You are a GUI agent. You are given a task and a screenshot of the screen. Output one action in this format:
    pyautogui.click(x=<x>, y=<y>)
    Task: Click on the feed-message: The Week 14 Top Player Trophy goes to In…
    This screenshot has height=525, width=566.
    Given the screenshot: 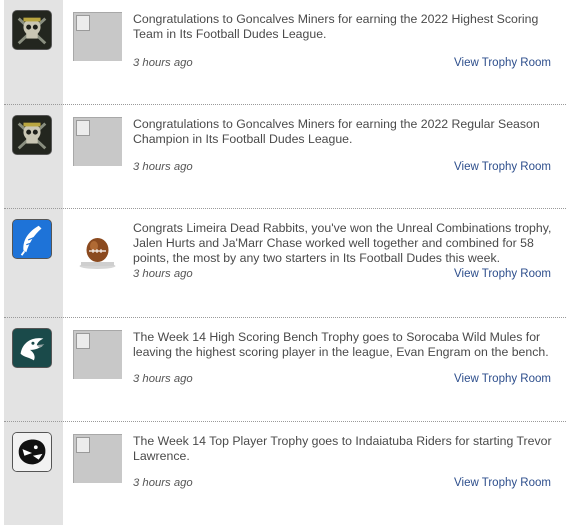 What is the action you would take?
    pyautogui.click(x=342, y=448)
    